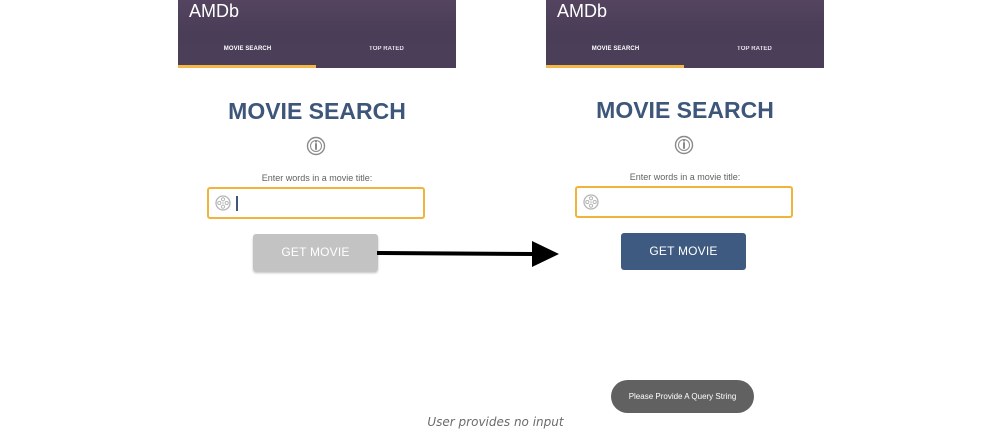 This screenshot has height=436, width=991. I want to click on text-cursor, so click(237, 203).